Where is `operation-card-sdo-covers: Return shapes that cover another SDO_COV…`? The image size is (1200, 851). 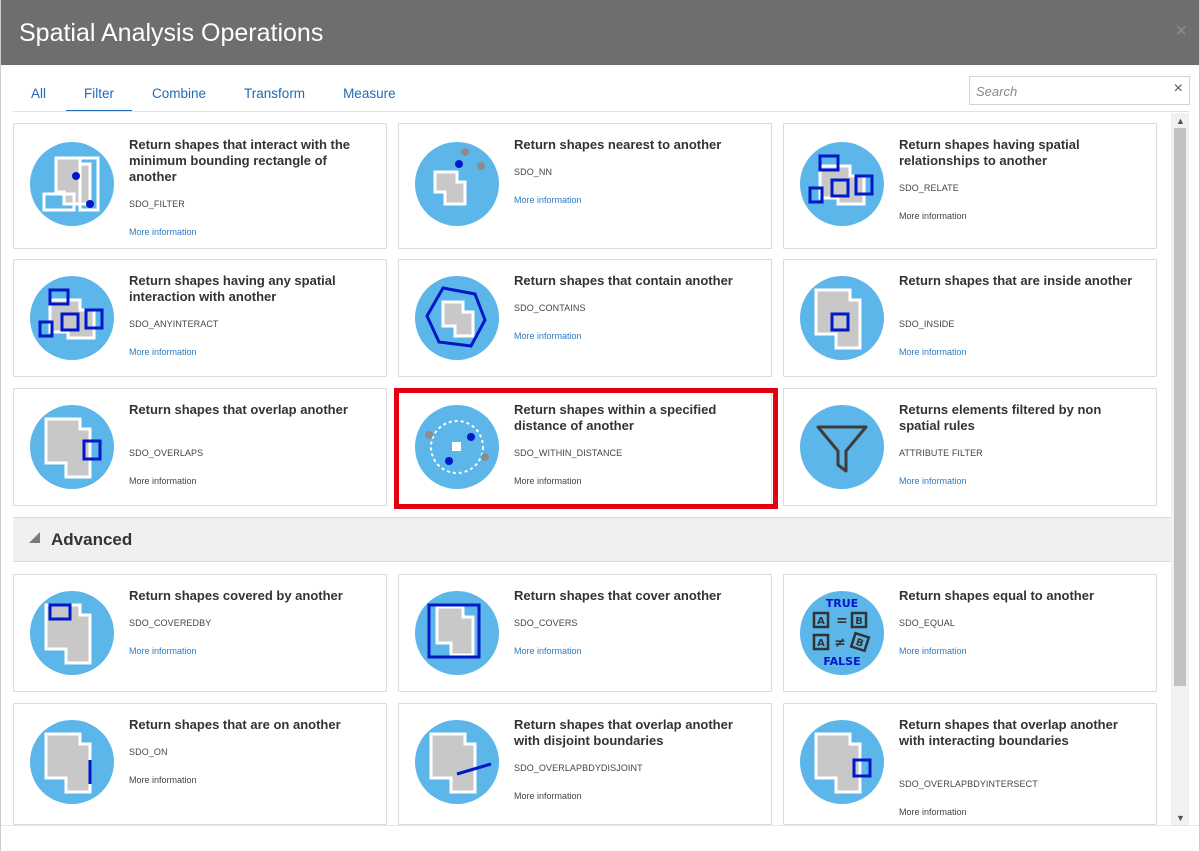
operation-card-sdo-covers: Return shapes that cover another SDO_COV… is located at coordinates (585, 633).